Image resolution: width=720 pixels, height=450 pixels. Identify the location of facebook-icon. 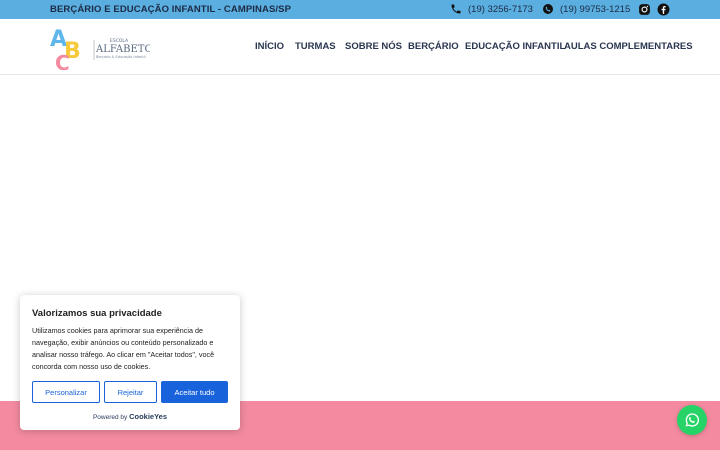
(663, 9).